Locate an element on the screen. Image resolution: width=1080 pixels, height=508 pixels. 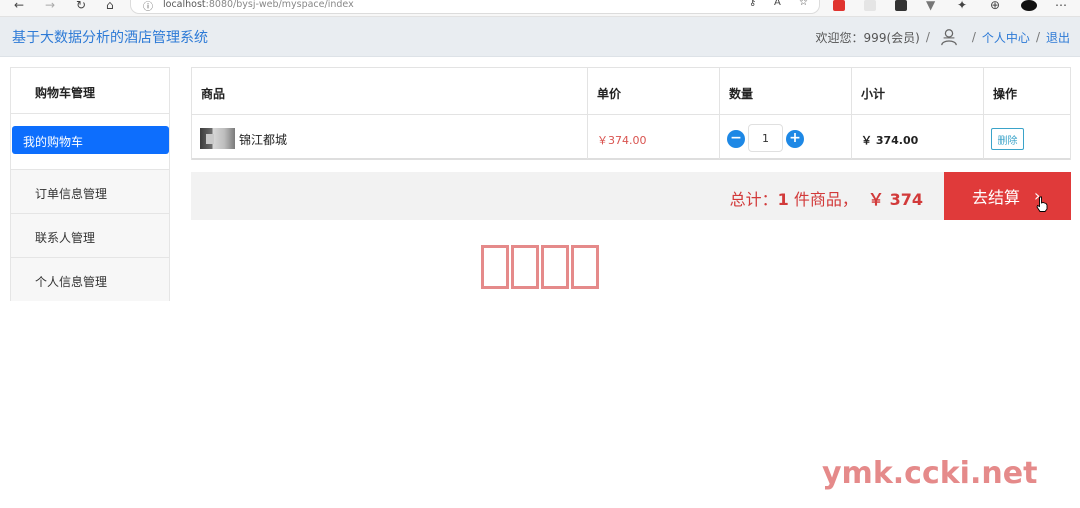
watermark: ymk.ccki.net is located at coordinates (930, 473).